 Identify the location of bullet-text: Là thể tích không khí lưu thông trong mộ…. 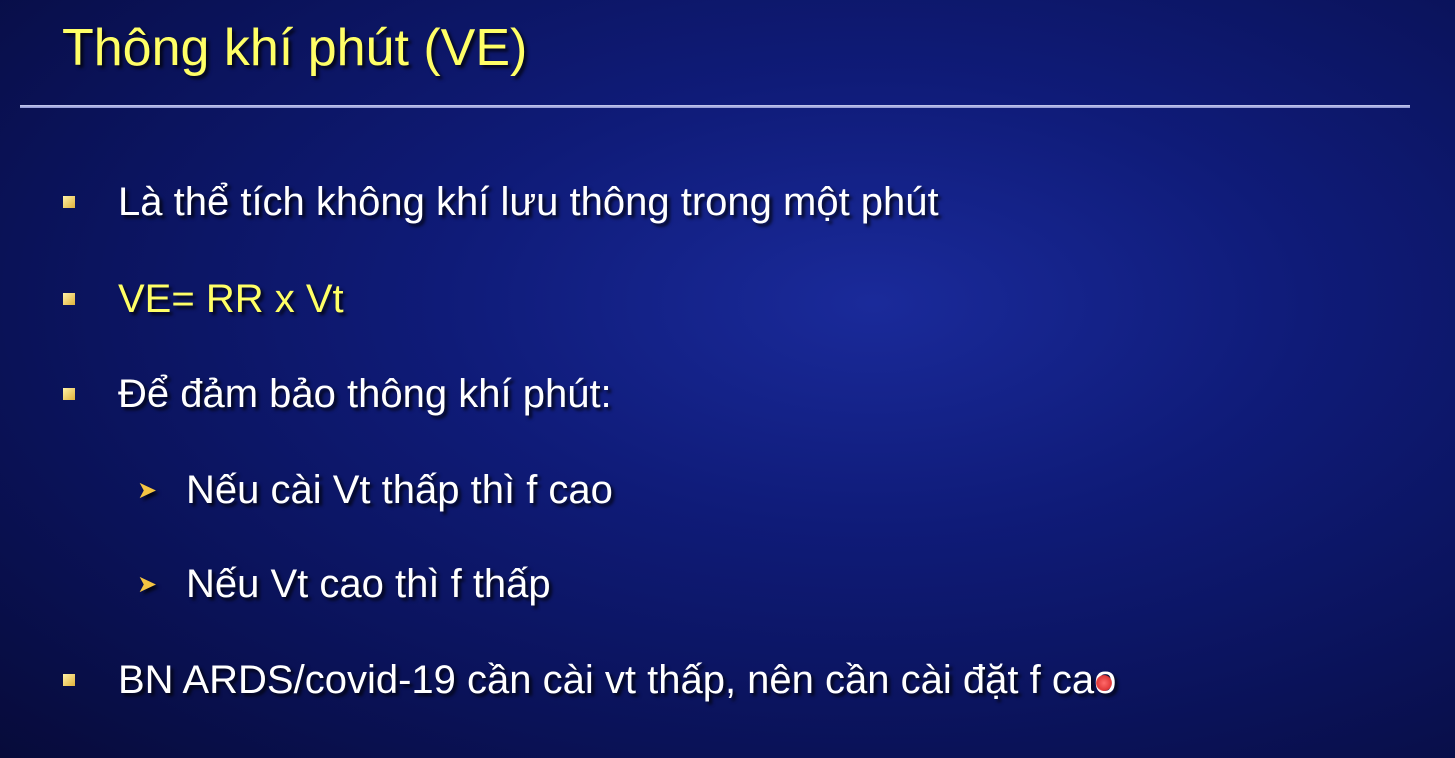
(528, 202).